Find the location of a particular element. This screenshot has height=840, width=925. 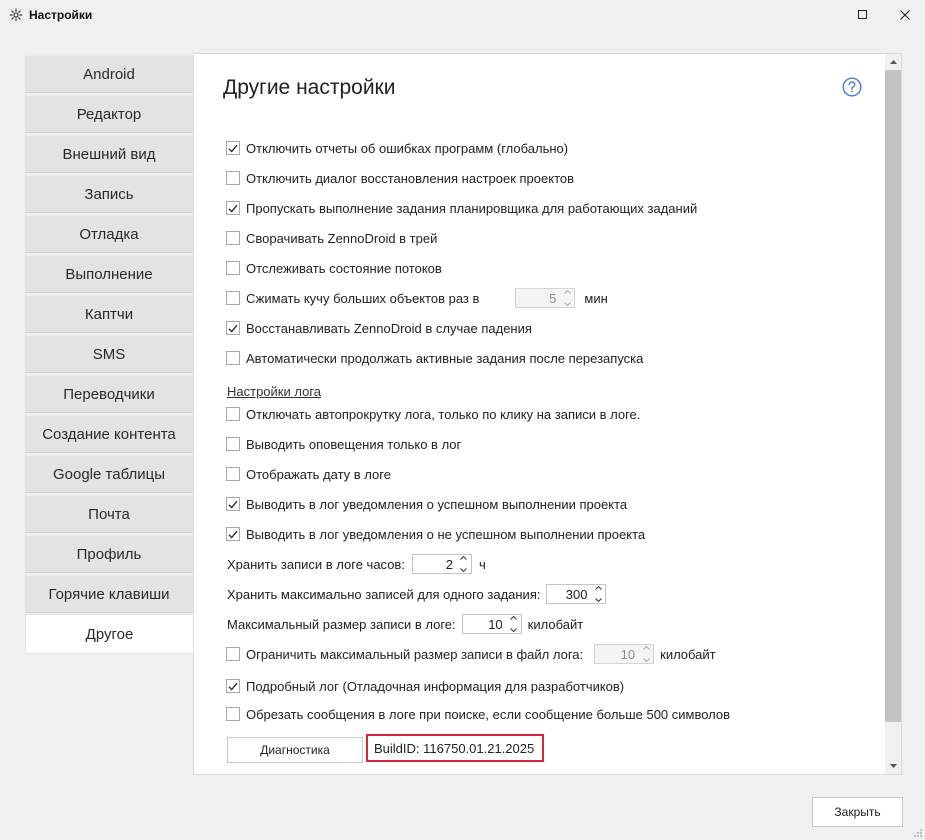

close-button: Закрыть is located at coordinates (857, 812).